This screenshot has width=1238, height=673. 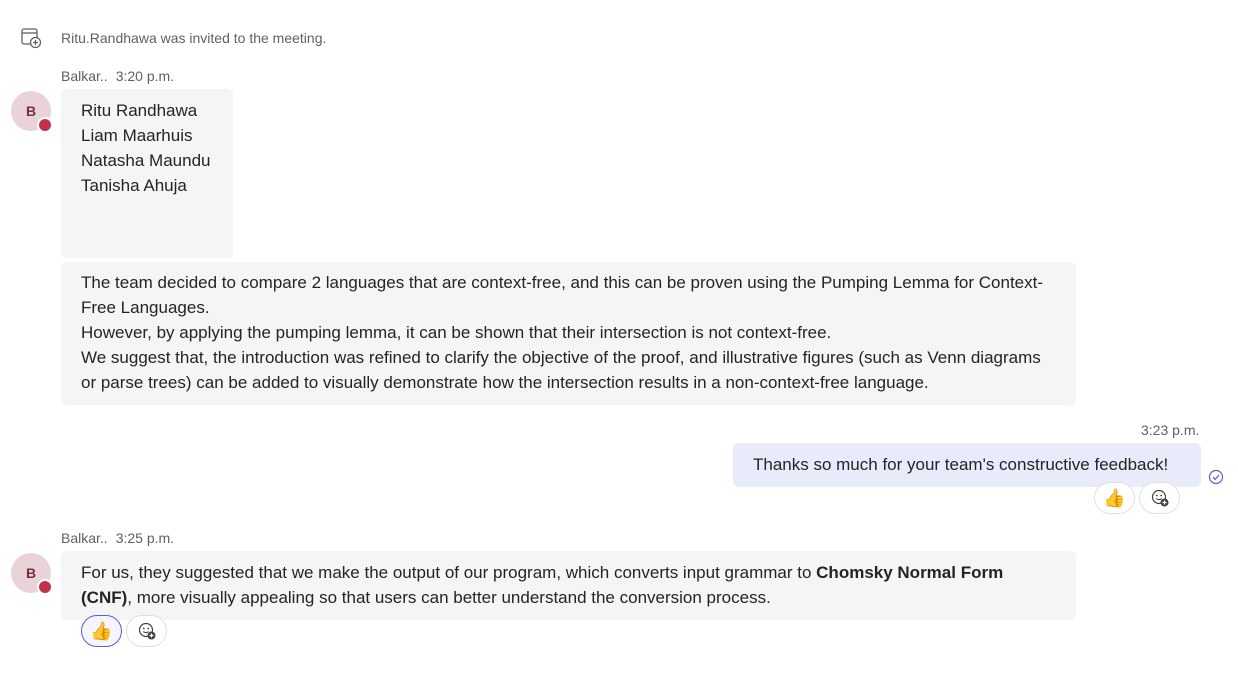 What do you see at coordinates (31, 38) in the screenshot?
I see `calendar-add-icon` at bounding box center [31, 38].